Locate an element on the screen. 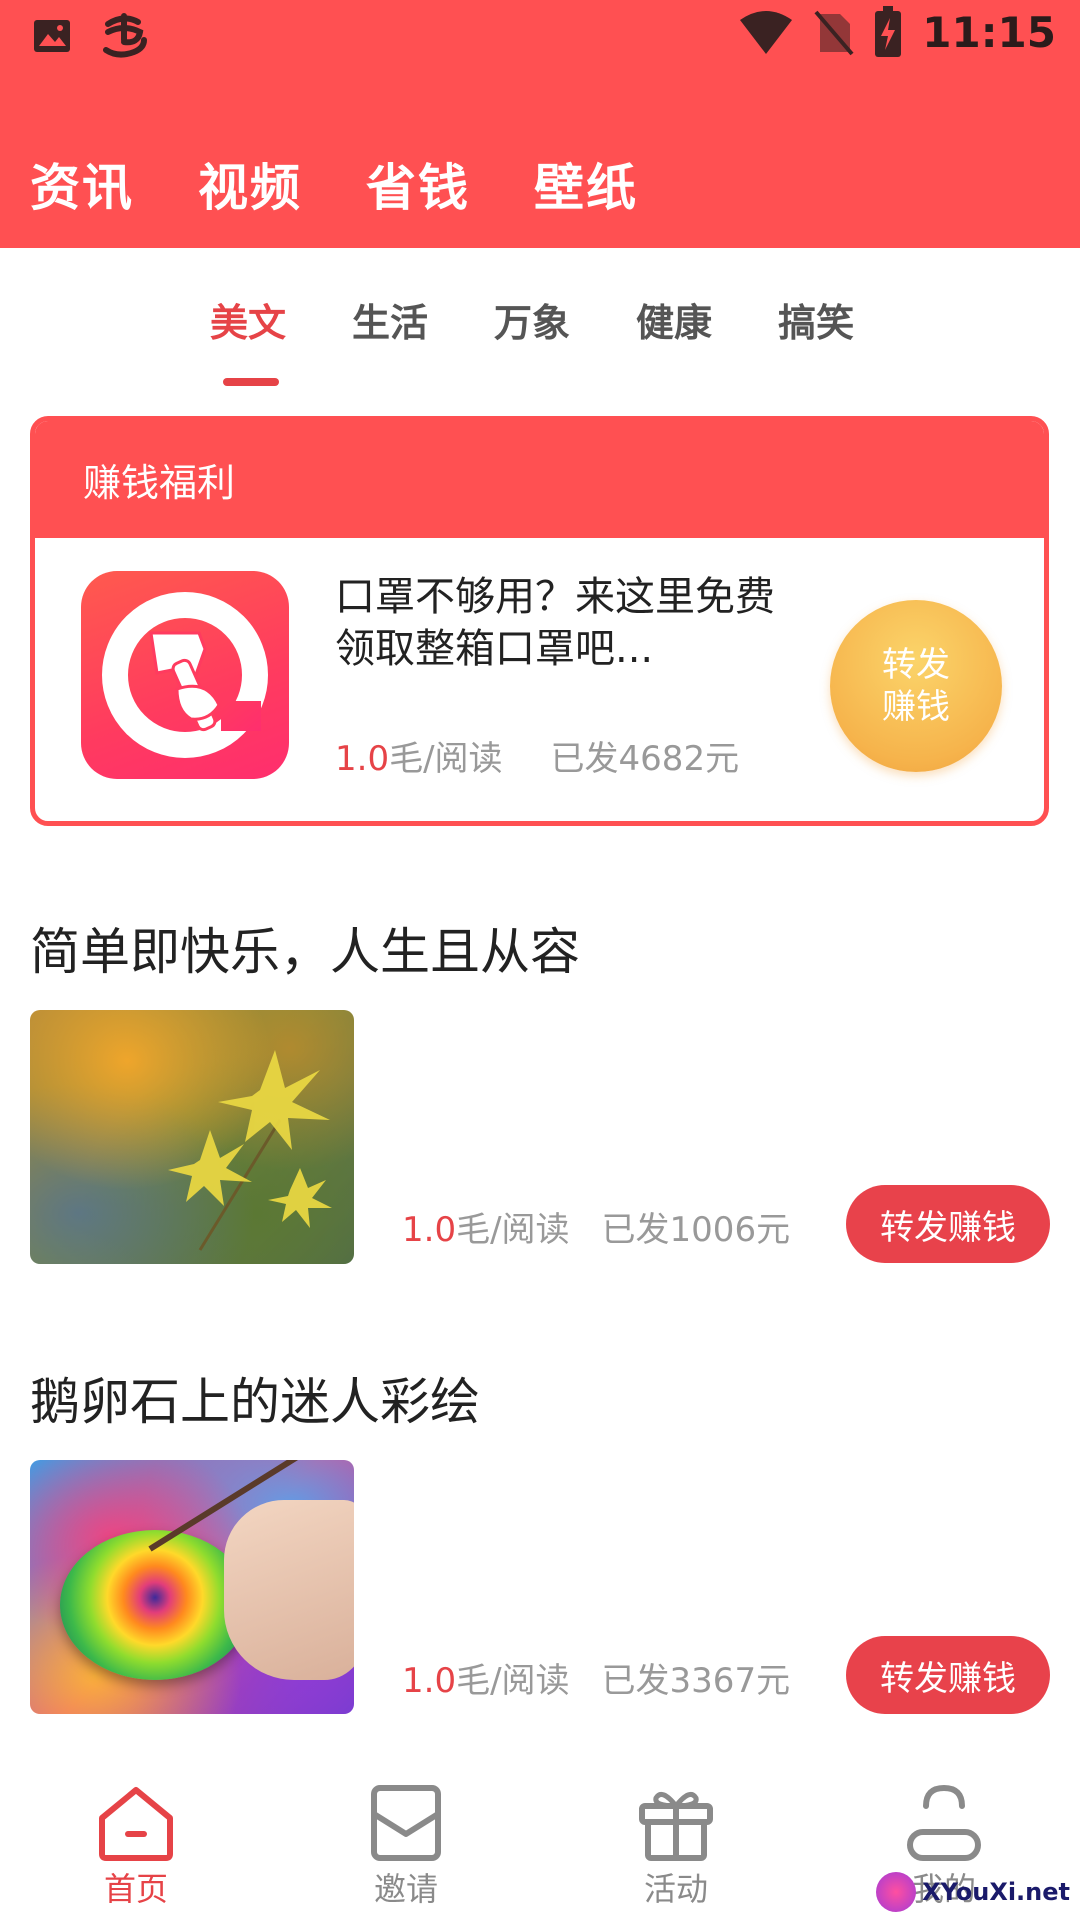 Image resolution: width=1080 pixels, height=1920 pixels. gift-icon is located at coordinates (676, 1826).